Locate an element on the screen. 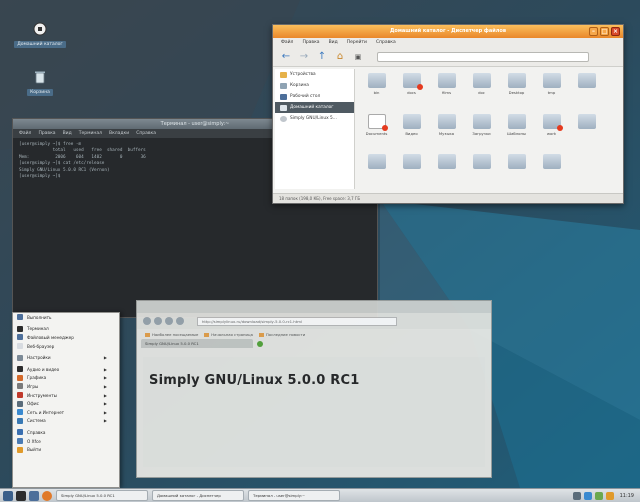  start-menu-item: Инструменты ▶ is located at coordinates (66, 395).